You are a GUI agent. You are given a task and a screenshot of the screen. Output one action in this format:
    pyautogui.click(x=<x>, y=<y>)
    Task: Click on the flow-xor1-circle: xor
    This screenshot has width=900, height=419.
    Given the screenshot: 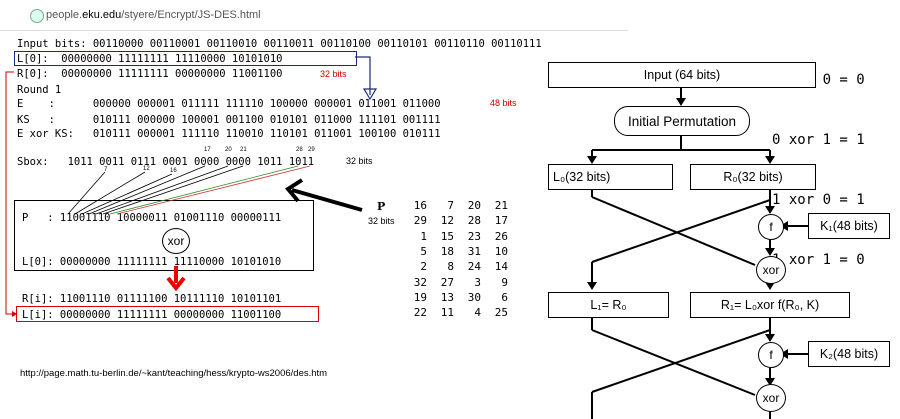 What is the action you would take?
    pyautogui.click(x=771, y=270)
    